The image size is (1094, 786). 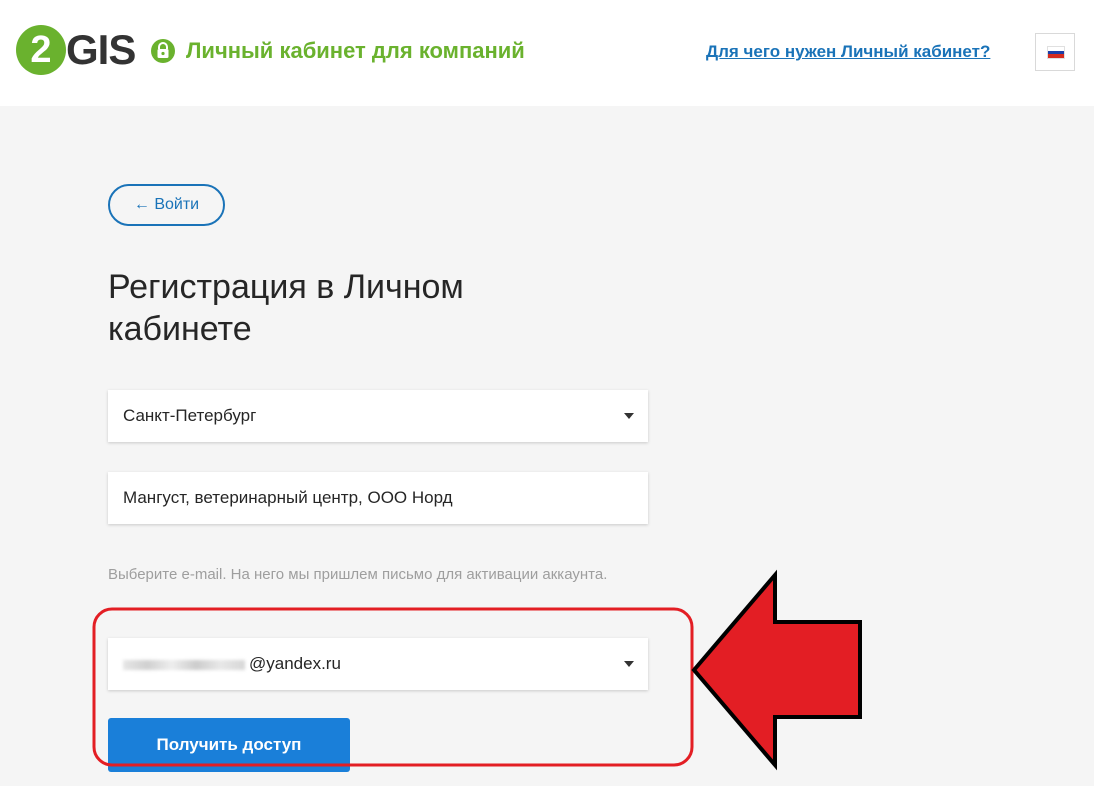 I want to click on help-link: Для чего нужен Личный кабинет?, so click(x=848, y=52).